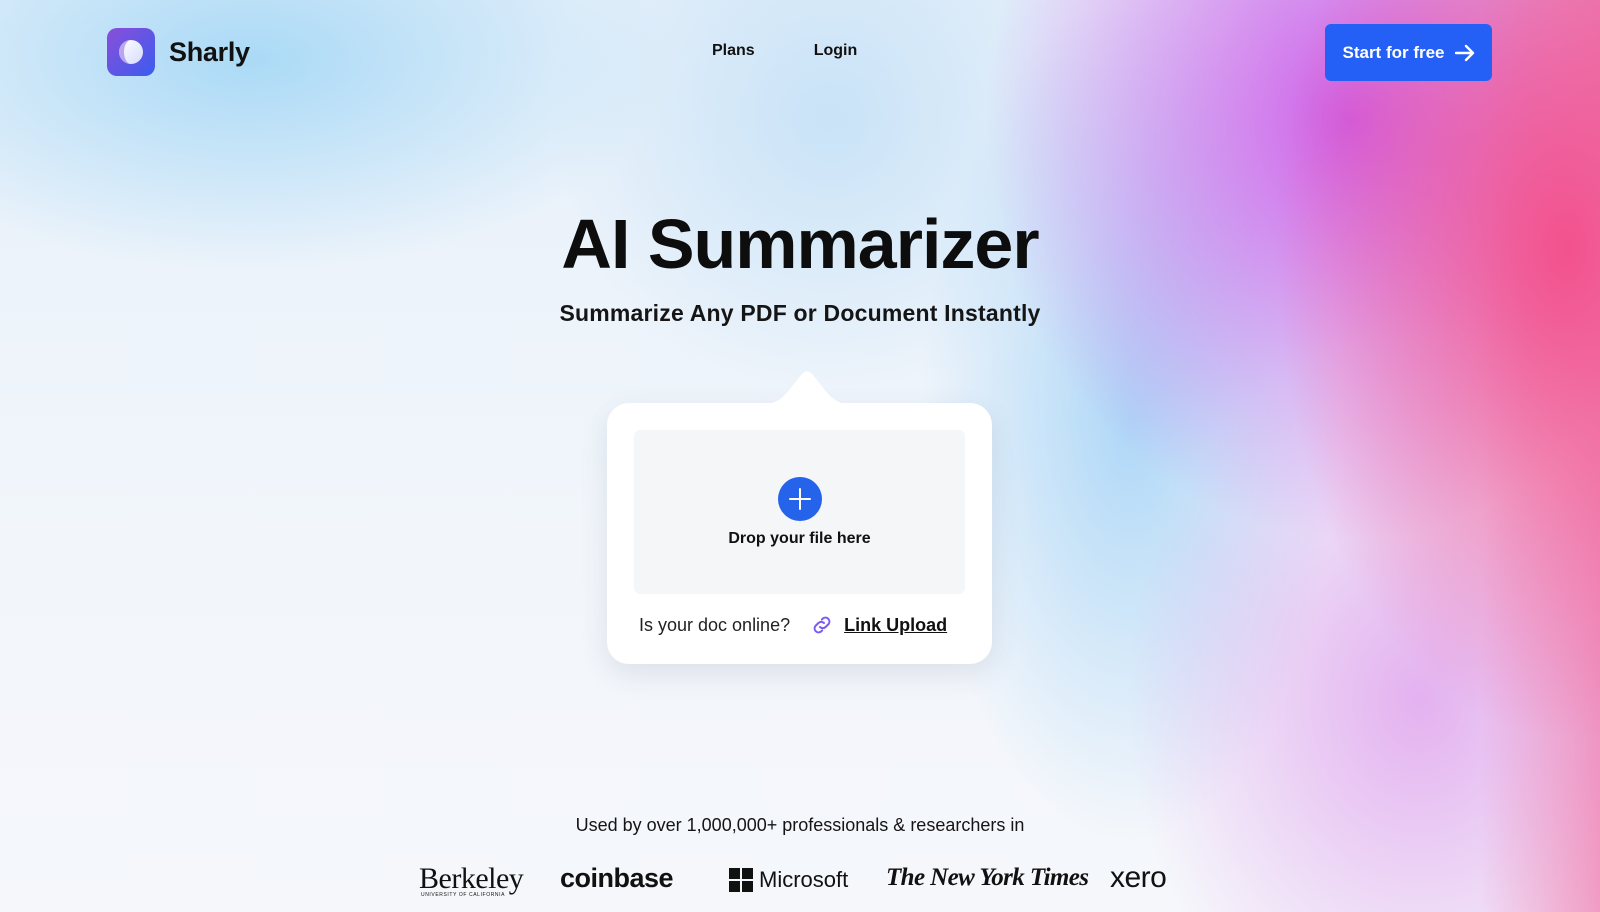  Describe the element at coordinates (1138, 877) in the screenshot. I see `xero-logo: xero` at that location.